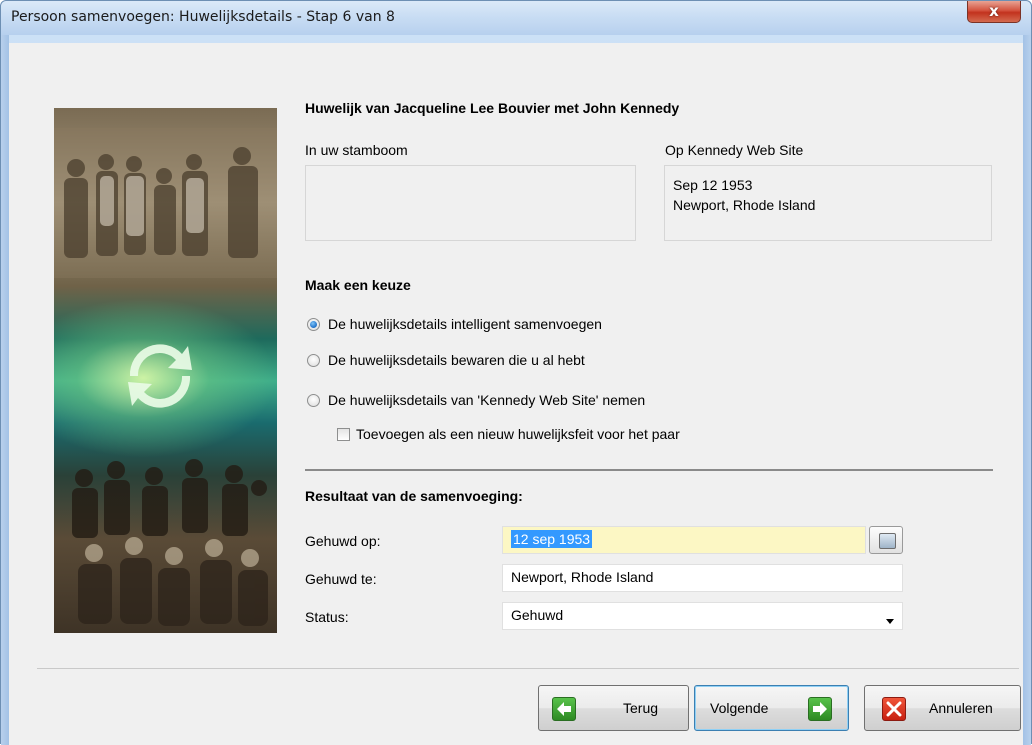  I want to click on choice-heading: Maak een keuze, so click(358, 285).